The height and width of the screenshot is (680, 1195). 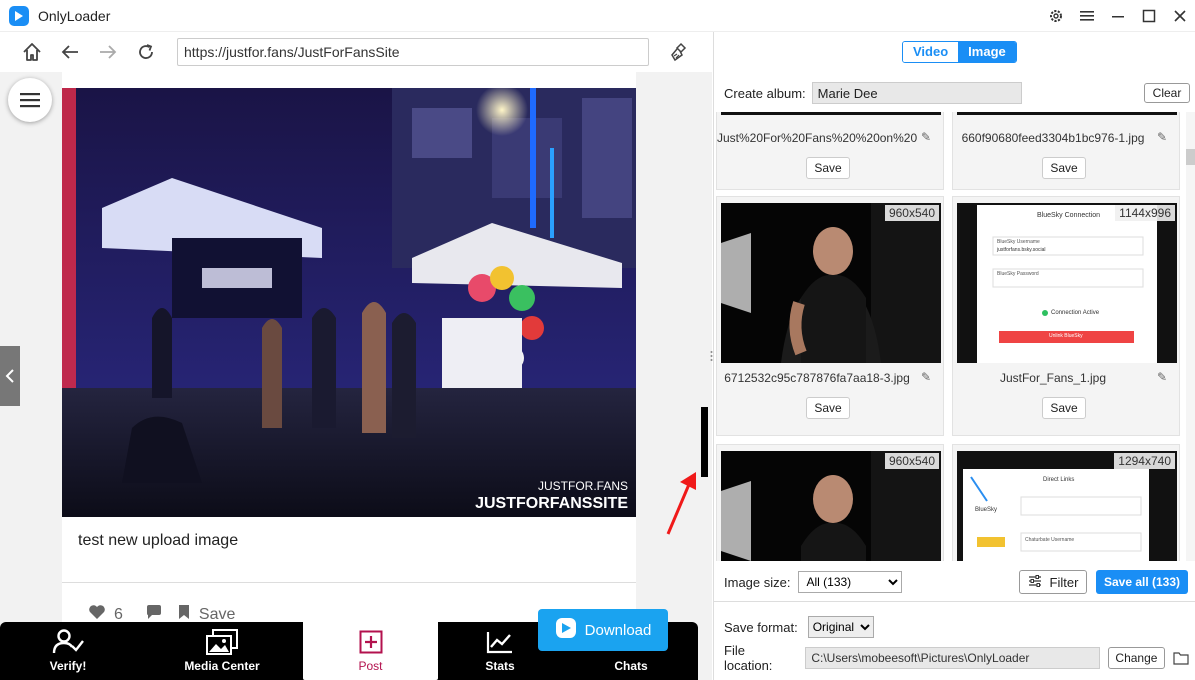 What do you see at coordinates (817, 378) in the screenshot?
I see `image-filename: 6712532c95c787876fa7aa18-3.jpg` at bounding box center [817, 378].